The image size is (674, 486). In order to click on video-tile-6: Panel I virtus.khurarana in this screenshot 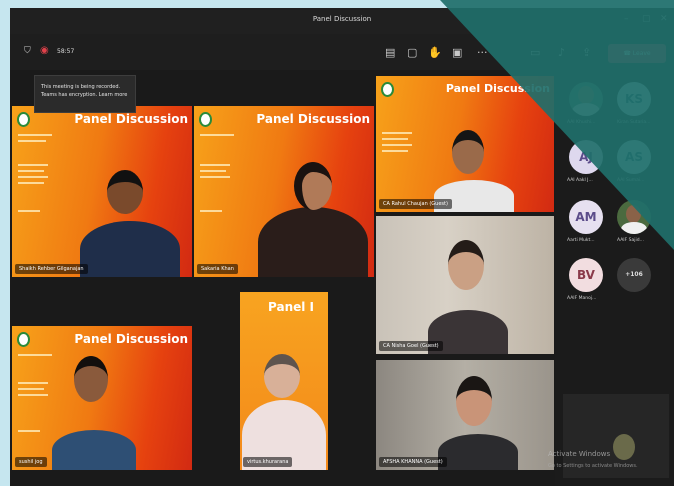, I will do `click(284, 381)`.